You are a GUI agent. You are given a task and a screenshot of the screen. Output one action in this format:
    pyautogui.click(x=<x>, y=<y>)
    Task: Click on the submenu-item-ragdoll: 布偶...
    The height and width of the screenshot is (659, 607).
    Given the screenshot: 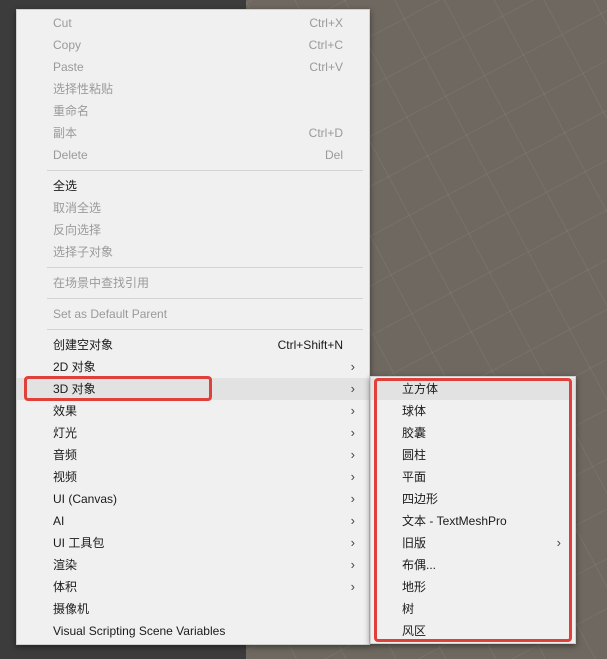 What is the action you would take?
    pyautogui.click(x=473, y=565)
    